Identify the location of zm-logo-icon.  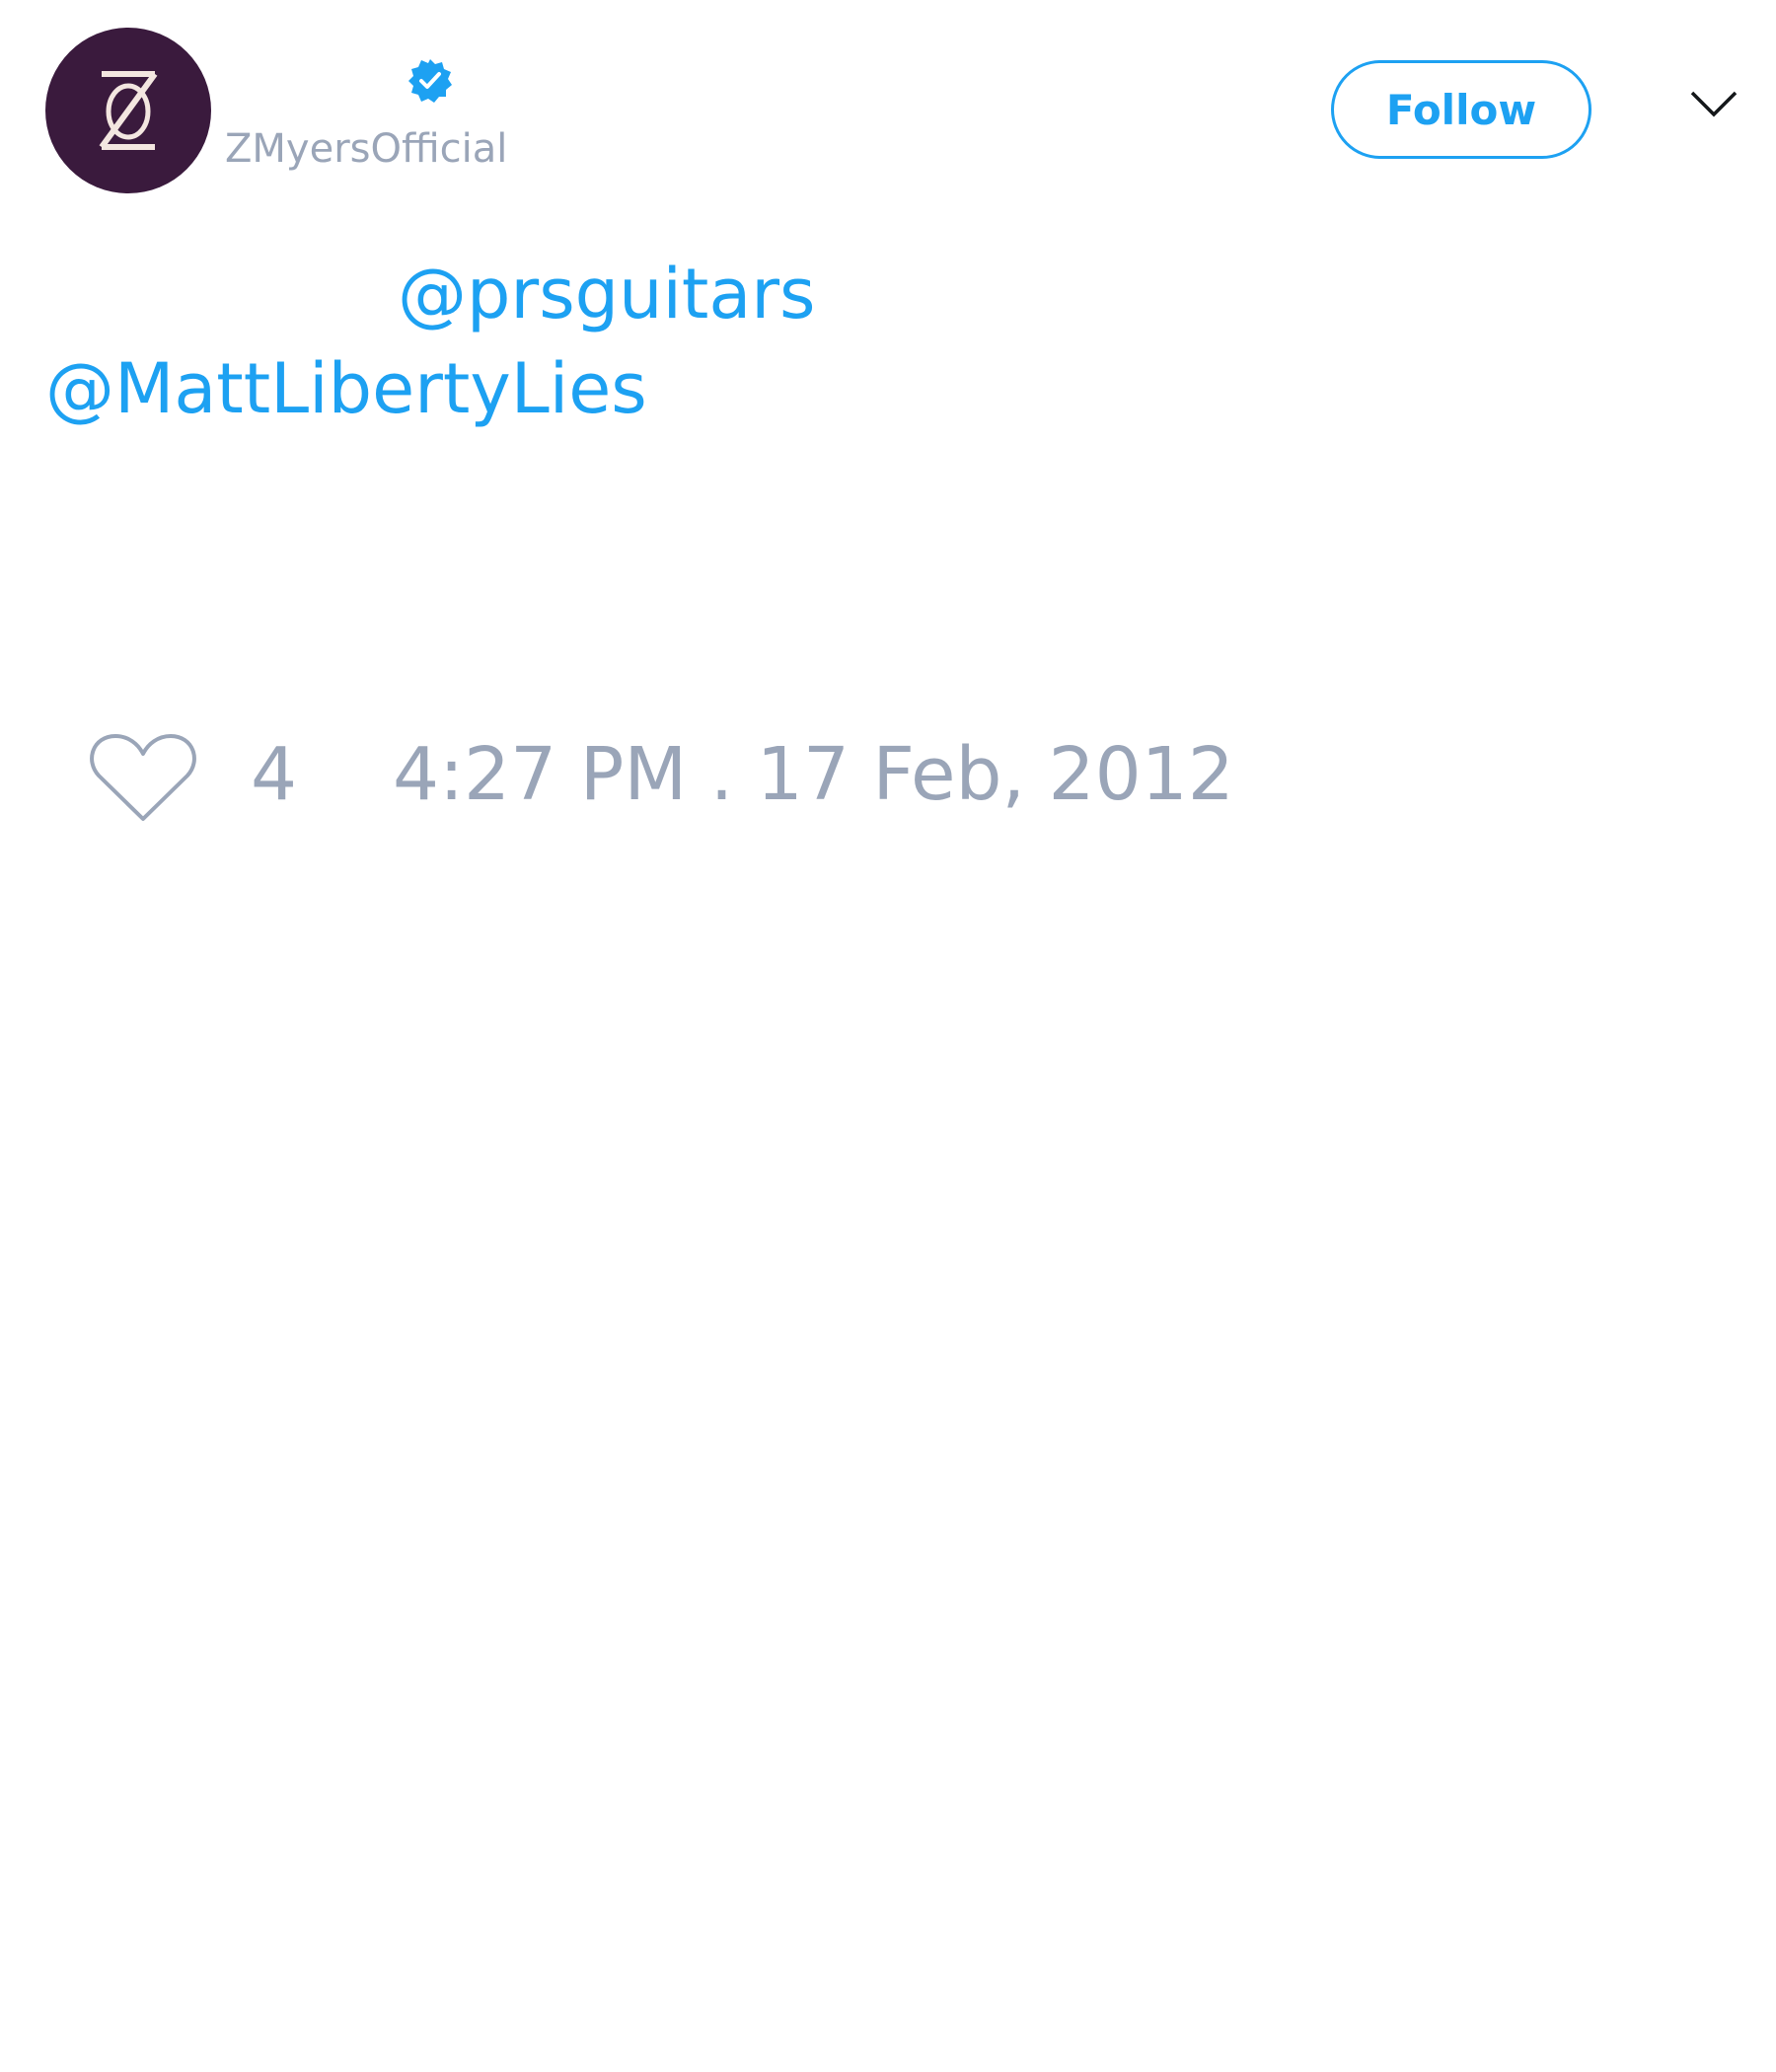
(128, 111).